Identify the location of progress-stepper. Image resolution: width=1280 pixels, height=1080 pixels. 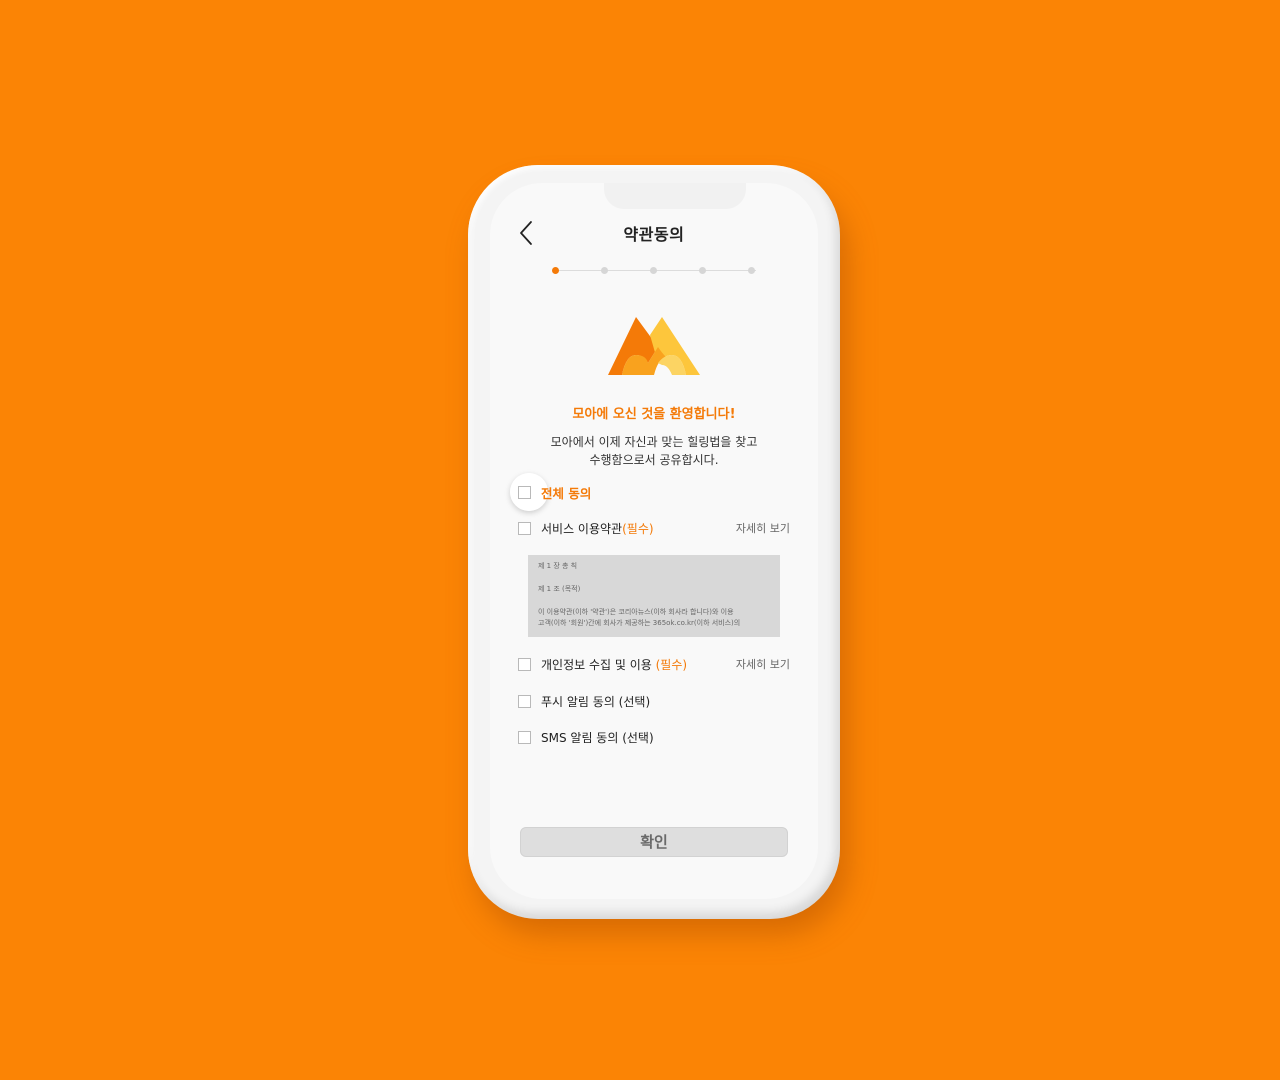
(656, 271).